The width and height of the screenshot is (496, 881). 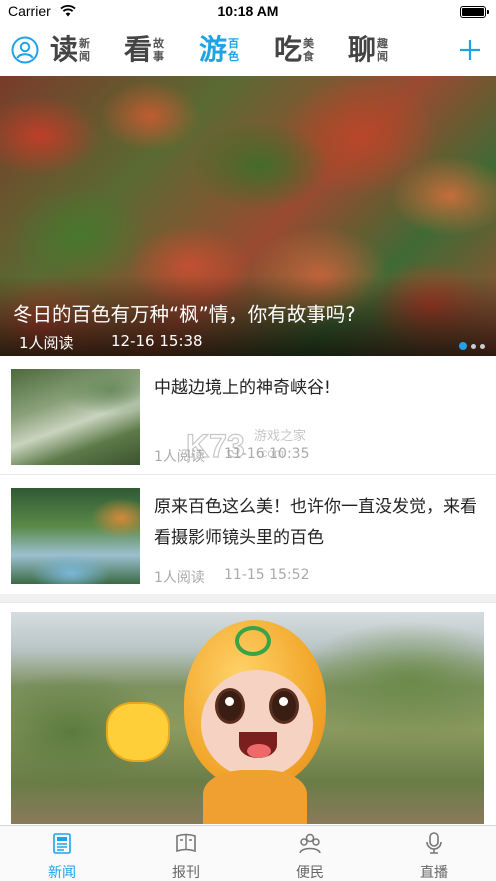 What do you see at coordinates (25, 50) in the screenshot?
I see `user-profile-icon` at bounding box center [25, 50].